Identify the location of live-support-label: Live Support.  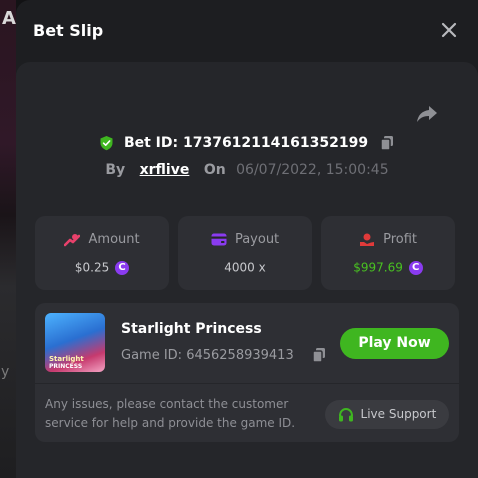
(398, 414).